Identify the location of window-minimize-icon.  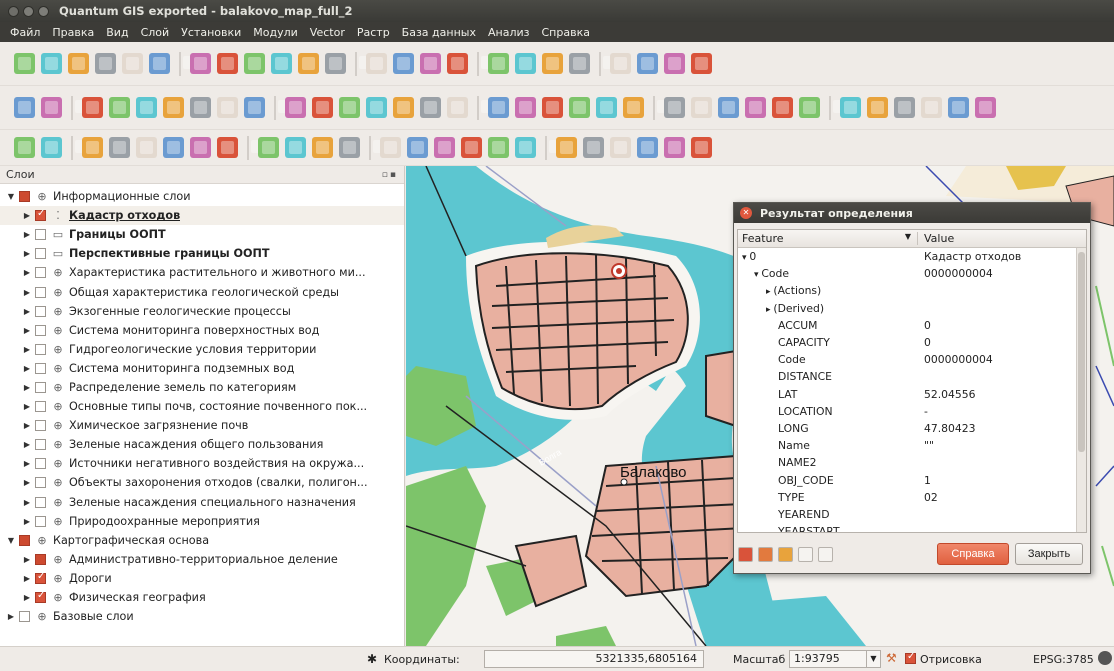
(28, 11).